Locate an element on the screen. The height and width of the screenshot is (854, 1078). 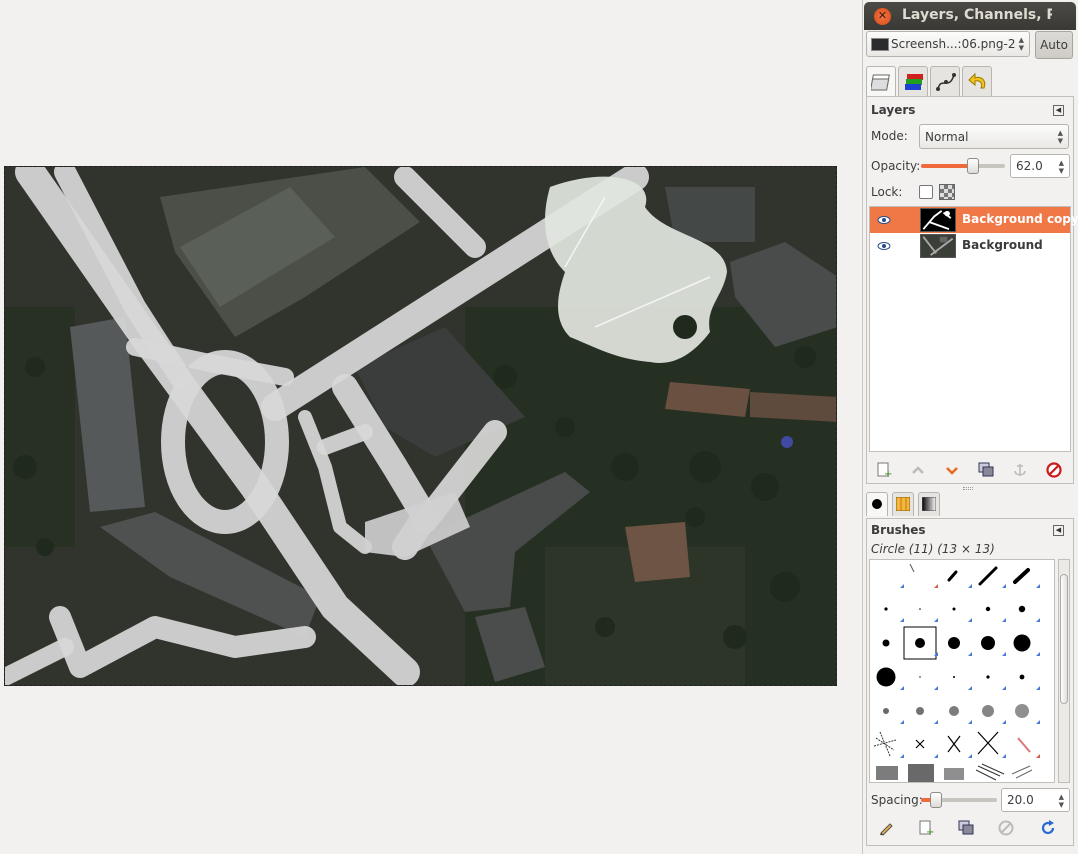
undo-history-icon is located at coordinates (977, 80).